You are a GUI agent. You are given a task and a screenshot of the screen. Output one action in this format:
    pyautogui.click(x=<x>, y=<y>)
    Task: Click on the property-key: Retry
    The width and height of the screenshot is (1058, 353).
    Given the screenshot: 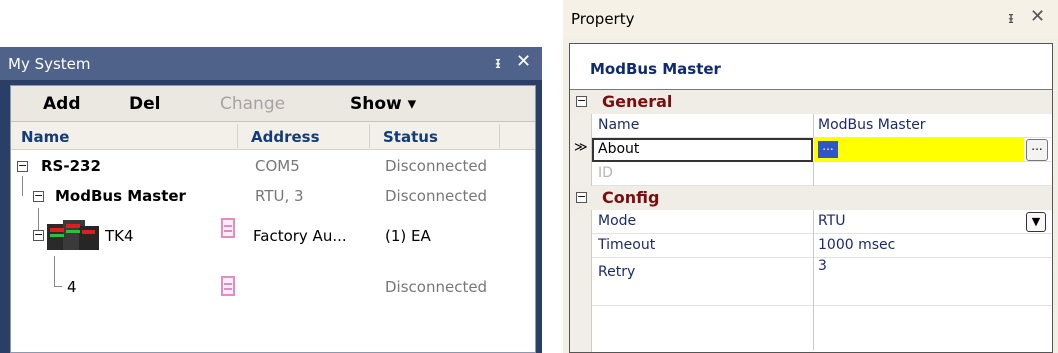 What is the action you would take?
    pyautogui.click(x=617, y=272)
    